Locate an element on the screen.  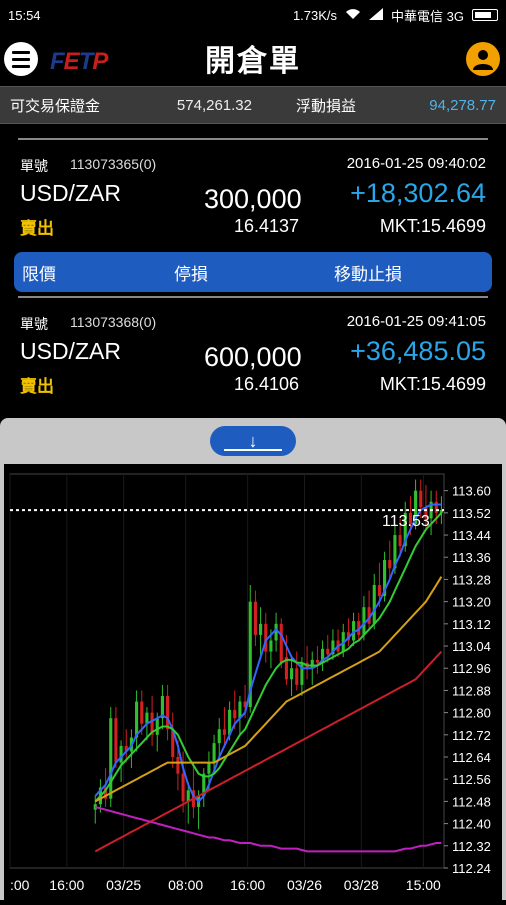
arrow-down-icon: ↓ is located at coordinates (253, 440).